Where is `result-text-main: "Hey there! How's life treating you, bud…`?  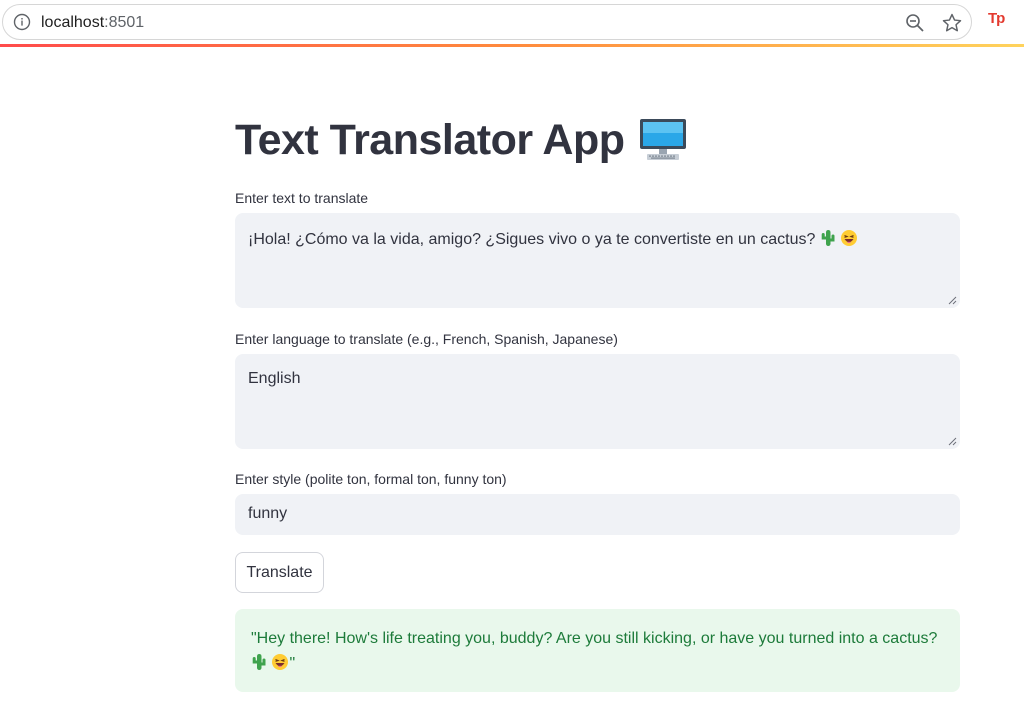
result-text-main: "Hey there! How's life treating you, bud… is located at coordinates (594, 638).